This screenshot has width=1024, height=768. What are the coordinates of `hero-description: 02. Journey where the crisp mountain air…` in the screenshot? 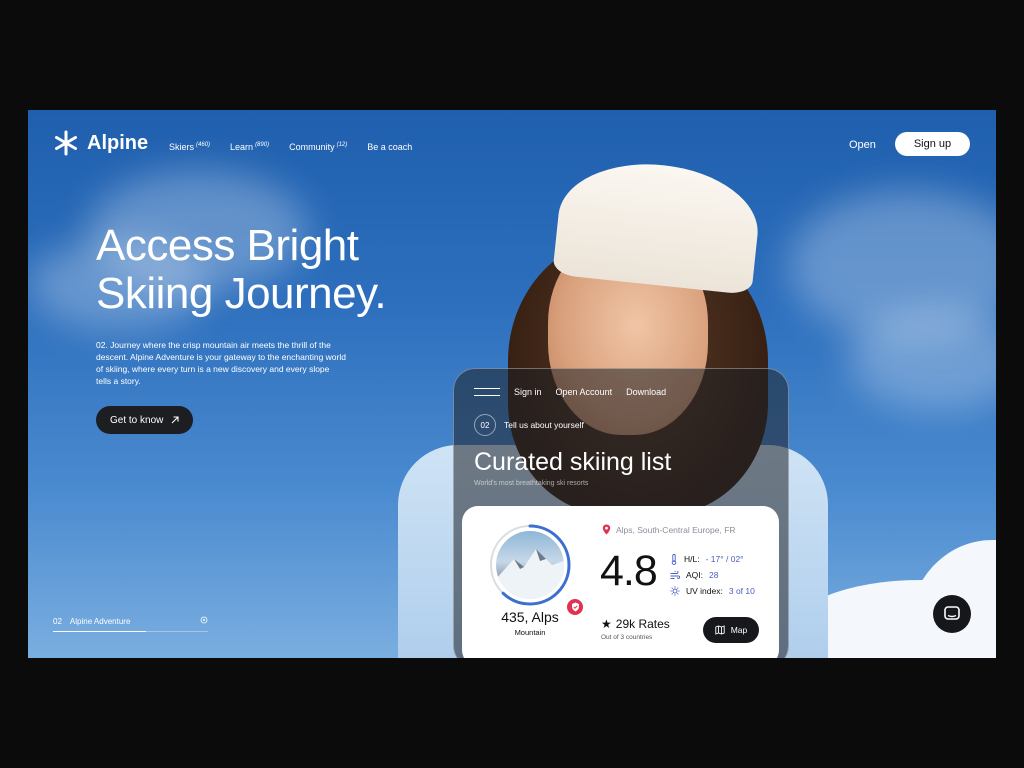 It's located at (221, 363).